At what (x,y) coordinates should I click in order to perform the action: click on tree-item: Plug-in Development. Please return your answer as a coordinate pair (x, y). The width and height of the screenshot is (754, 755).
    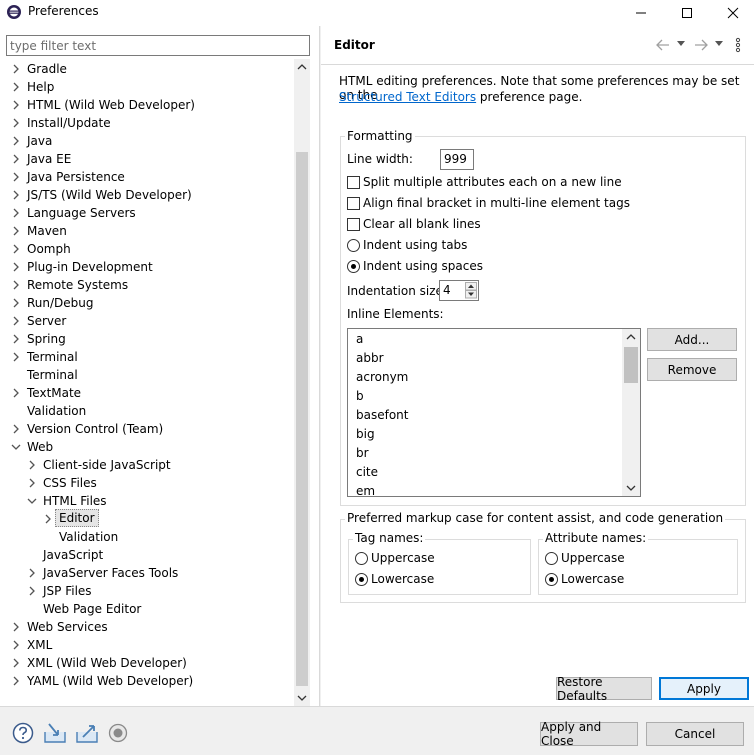
    Looking at the image, I should click on (147, 267).